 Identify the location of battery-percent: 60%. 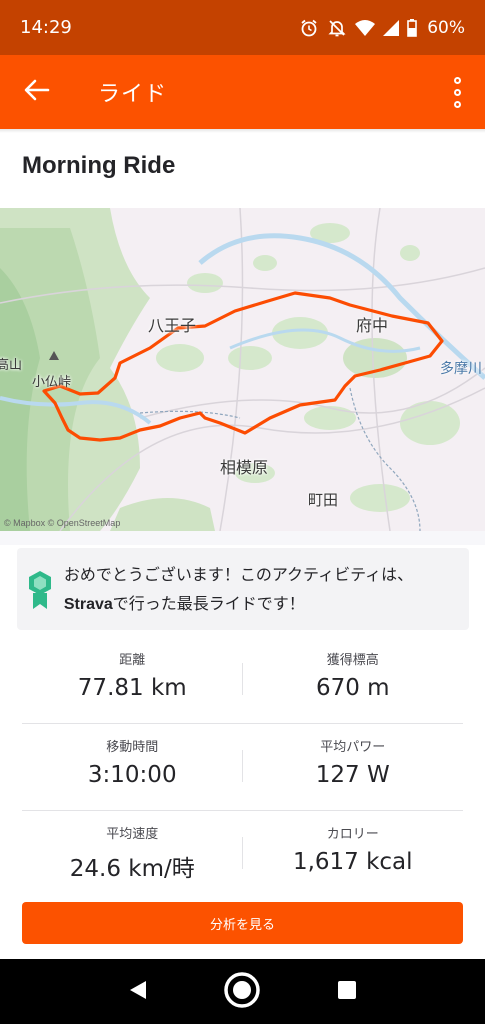
(446, 27).